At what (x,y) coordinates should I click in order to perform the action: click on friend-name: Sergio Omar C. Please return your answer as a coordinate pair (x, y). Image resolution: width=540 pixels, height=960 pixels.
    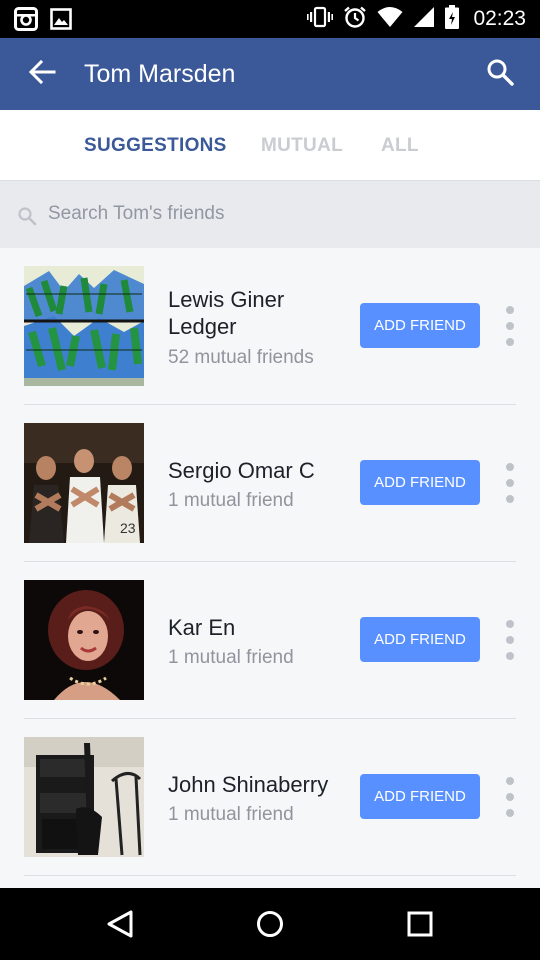
    Looking at the image, I should click on (260, 470).